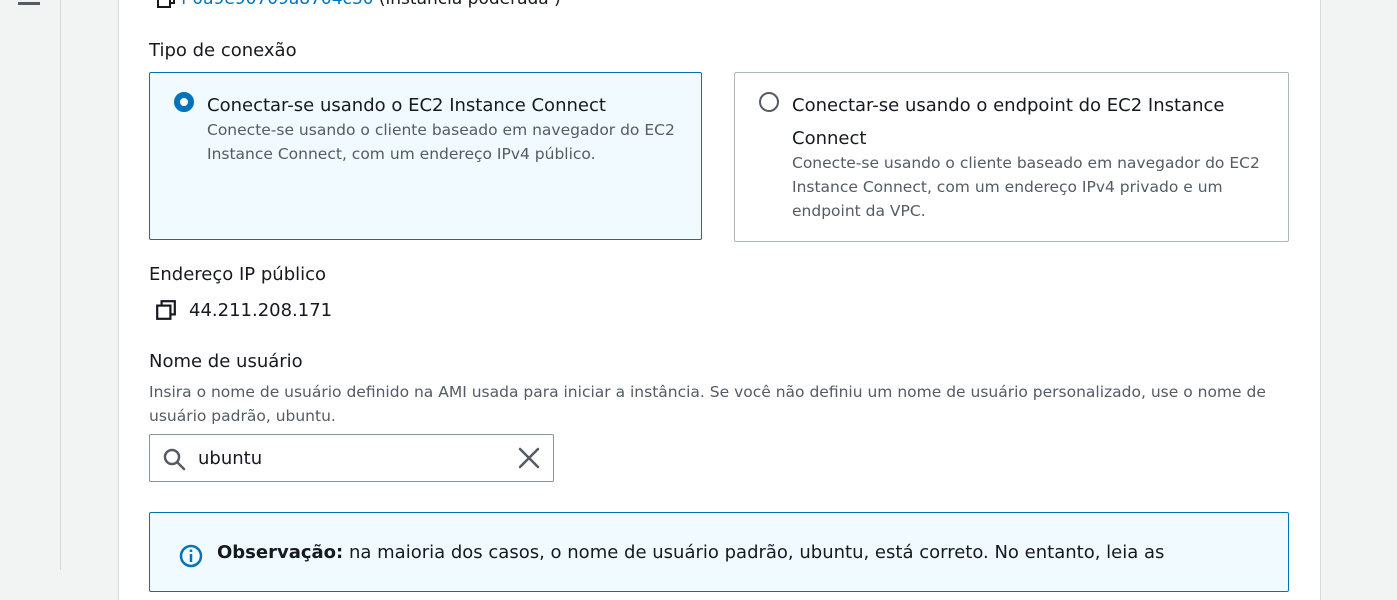 The width and height of the screenshot is (1397, 600). Describe the element at coordinates (223, 50) in the screenshot. I see `connection-type-label: Tipo de conexão` at that location.